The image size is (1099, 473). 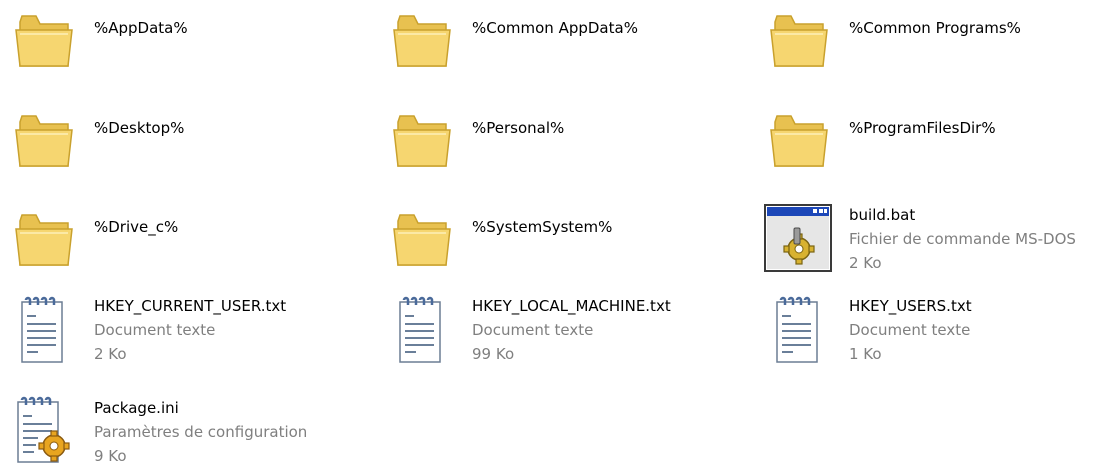 I want to click on folder-item-personal: %Personal%, so click(x=565, y=140).